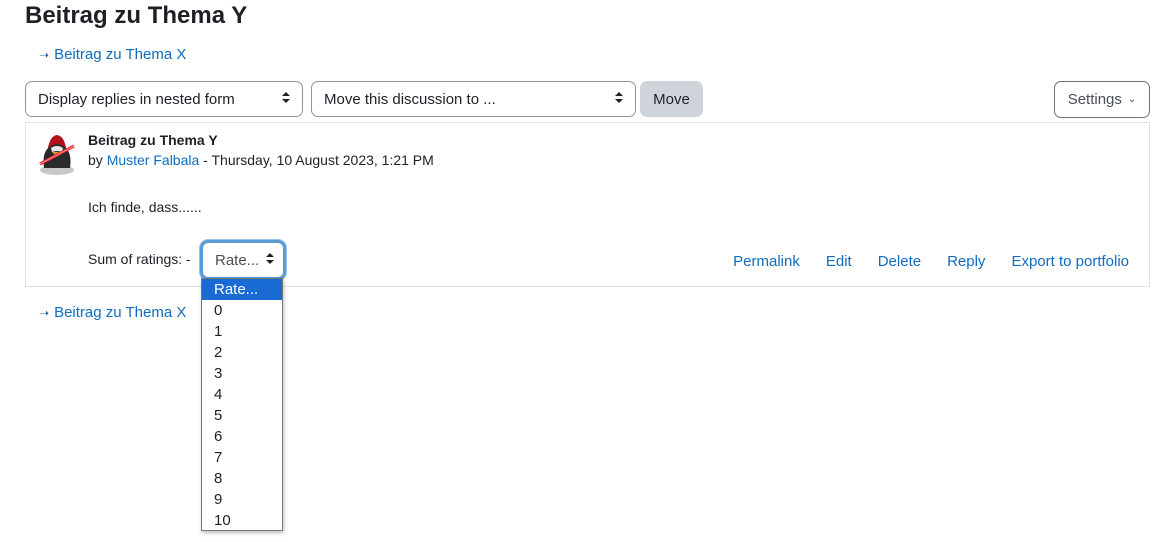 The image size is (1156, 542). What do you see at coordinates (136, 15) in the screenshot?
I see `page-title: Beitrag zu Thema Y` at bounding box center [136, 15].